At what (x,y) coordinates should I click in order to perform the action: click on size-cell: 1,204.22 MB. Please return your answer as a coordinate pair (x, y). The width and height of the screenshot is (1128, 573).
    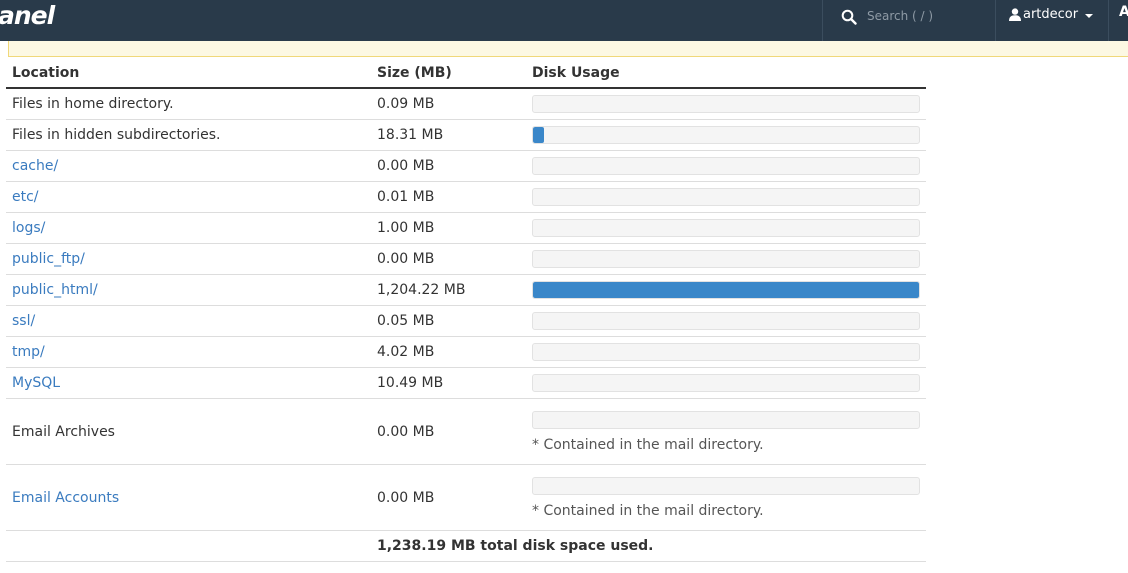
    Looking at the image, I should click on (448, 290).